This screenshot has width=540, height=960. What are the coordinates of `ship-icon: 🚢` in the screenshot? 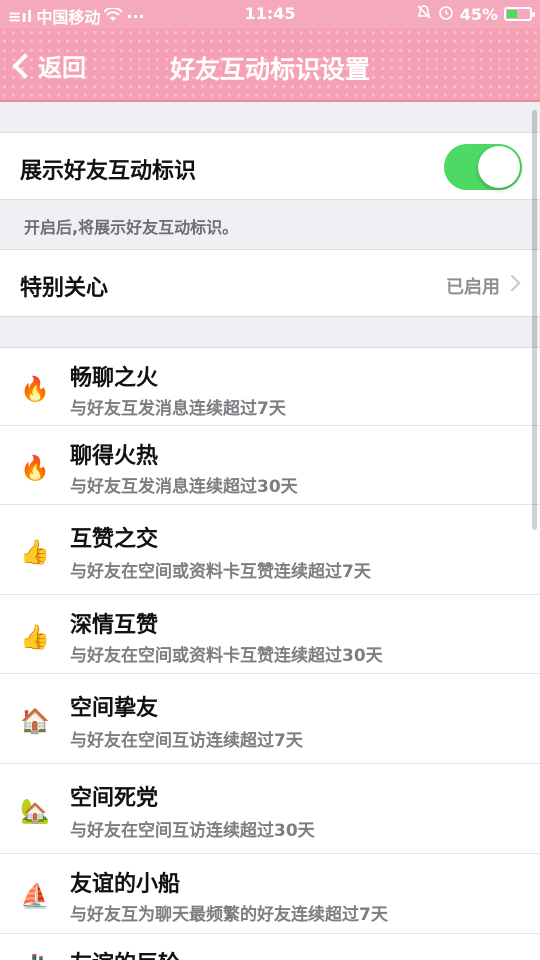 It's located at (35, 956).